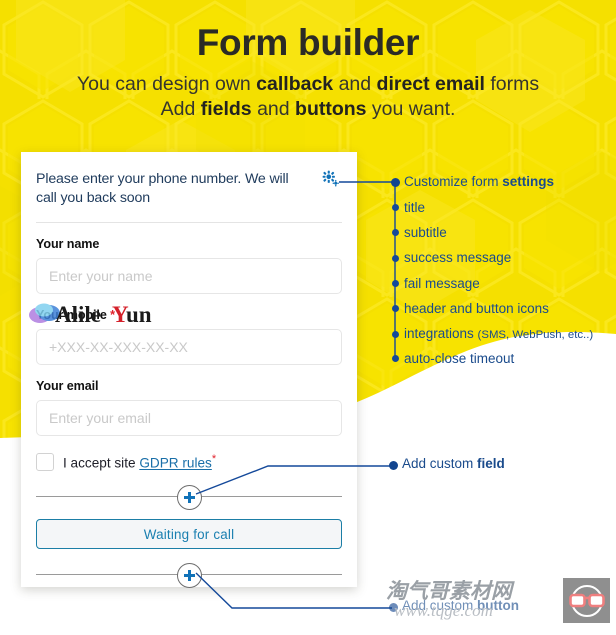 The width and height of the screenshot is (616, 635). I want to click on glasses-icon, so click(586, 600).